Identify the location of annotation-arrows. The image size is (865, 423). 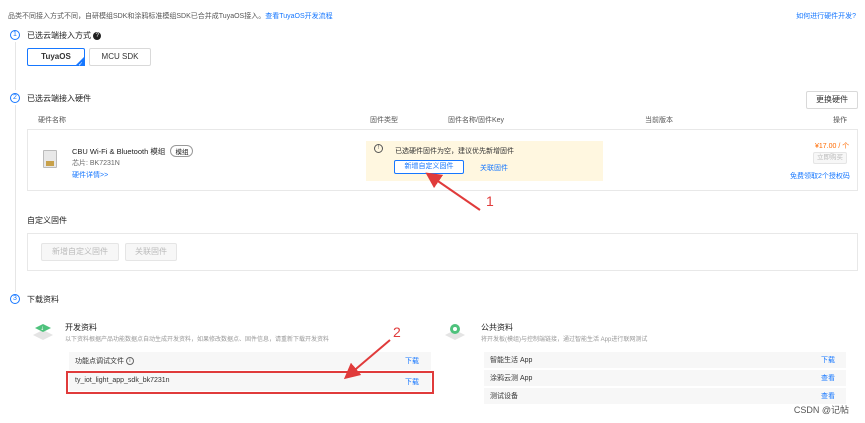
(412, 276).